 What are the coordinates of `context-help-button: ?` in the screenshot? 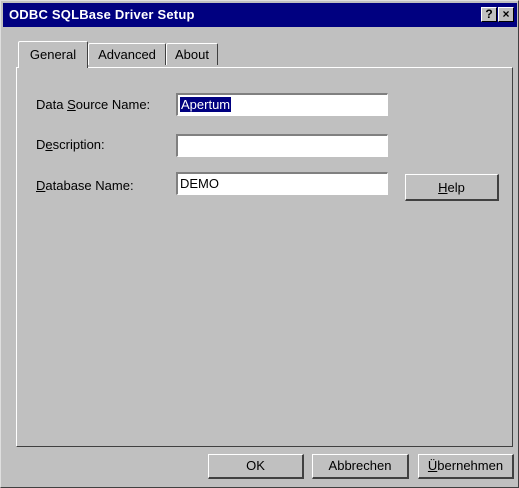 It's located at (489, 14).